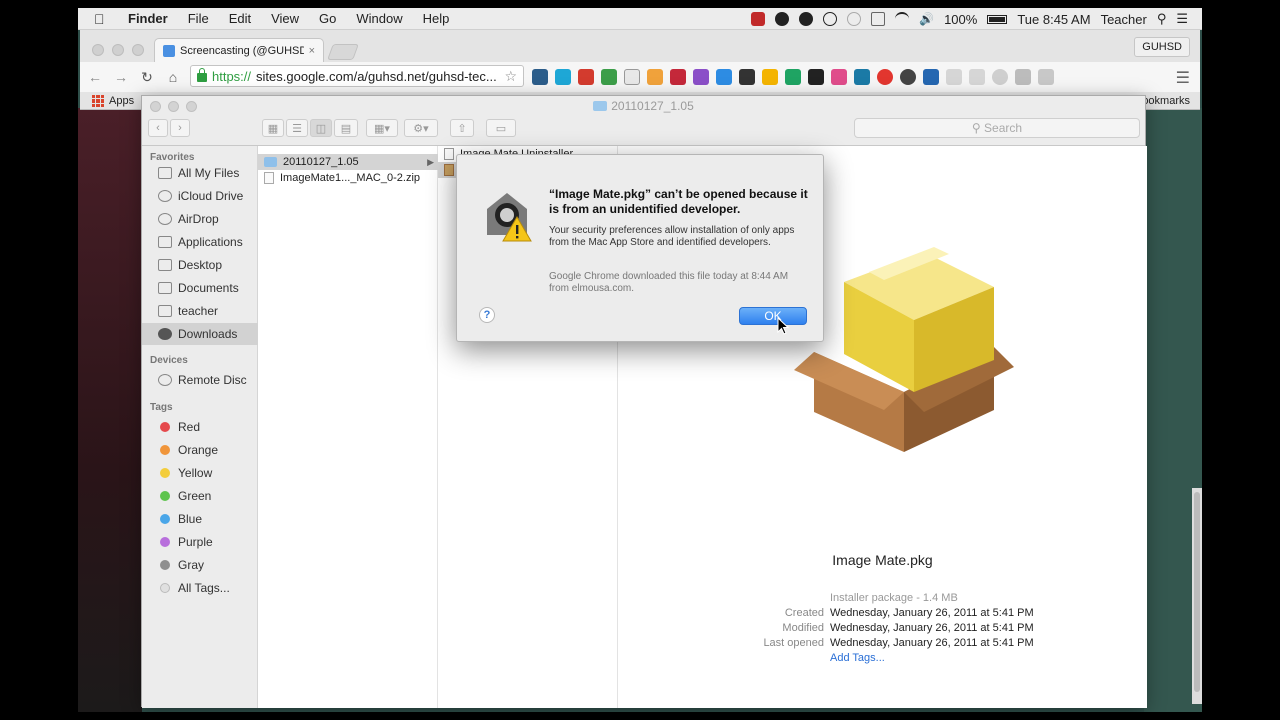  Describe the element at coordinates (200, 173) in the screenshot. I see `sidebar-item-all-my-files: All My Files` at that location.